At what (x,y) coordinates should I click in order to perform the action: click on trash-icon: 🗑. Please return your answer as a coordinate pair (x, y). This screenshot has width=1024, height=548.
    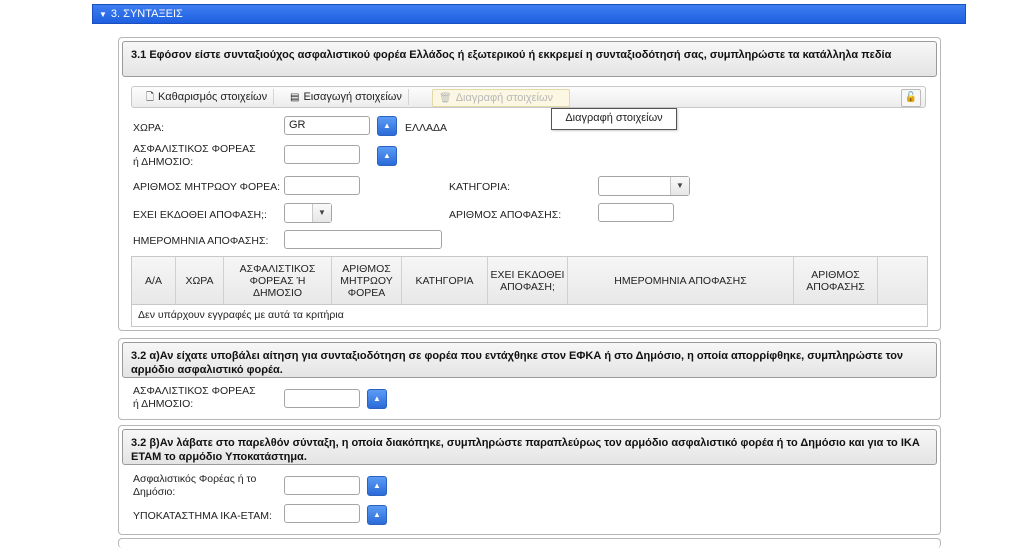
    Looking at the image, I should click on (445, 98).